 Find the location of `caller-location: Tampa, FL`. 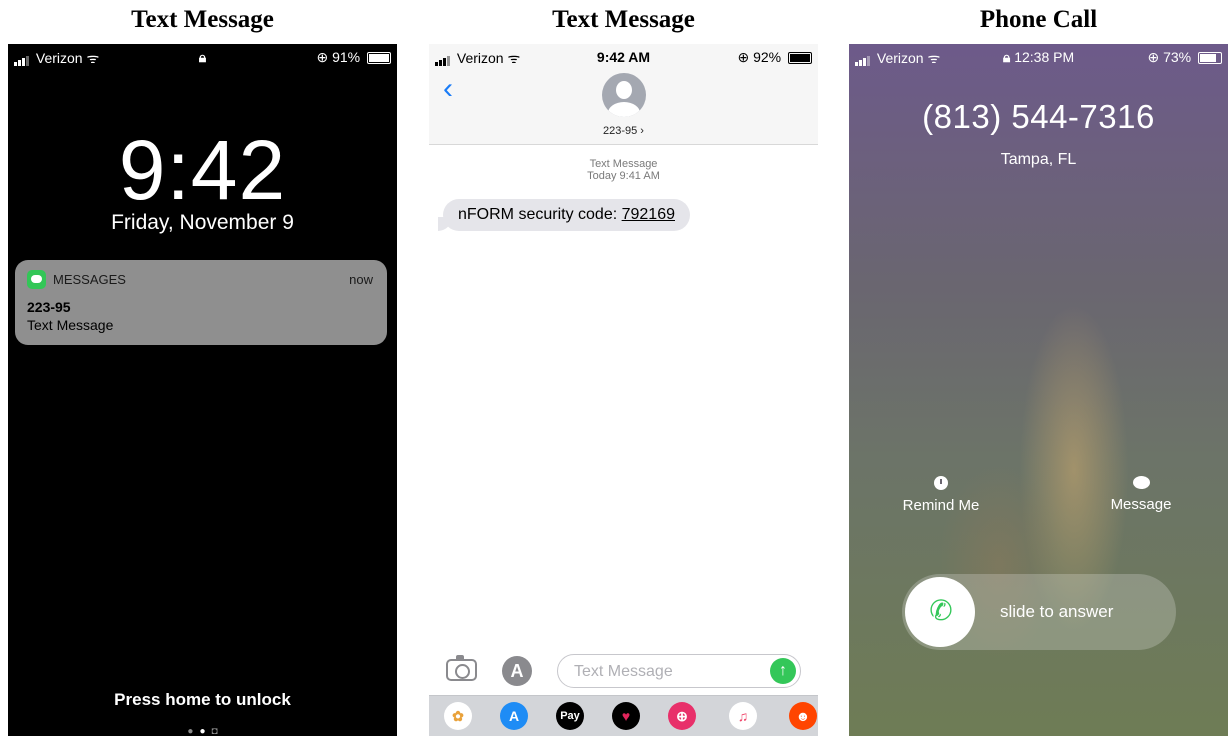

caller-location: Tampa, FL is located at coordinates (1038, 159).